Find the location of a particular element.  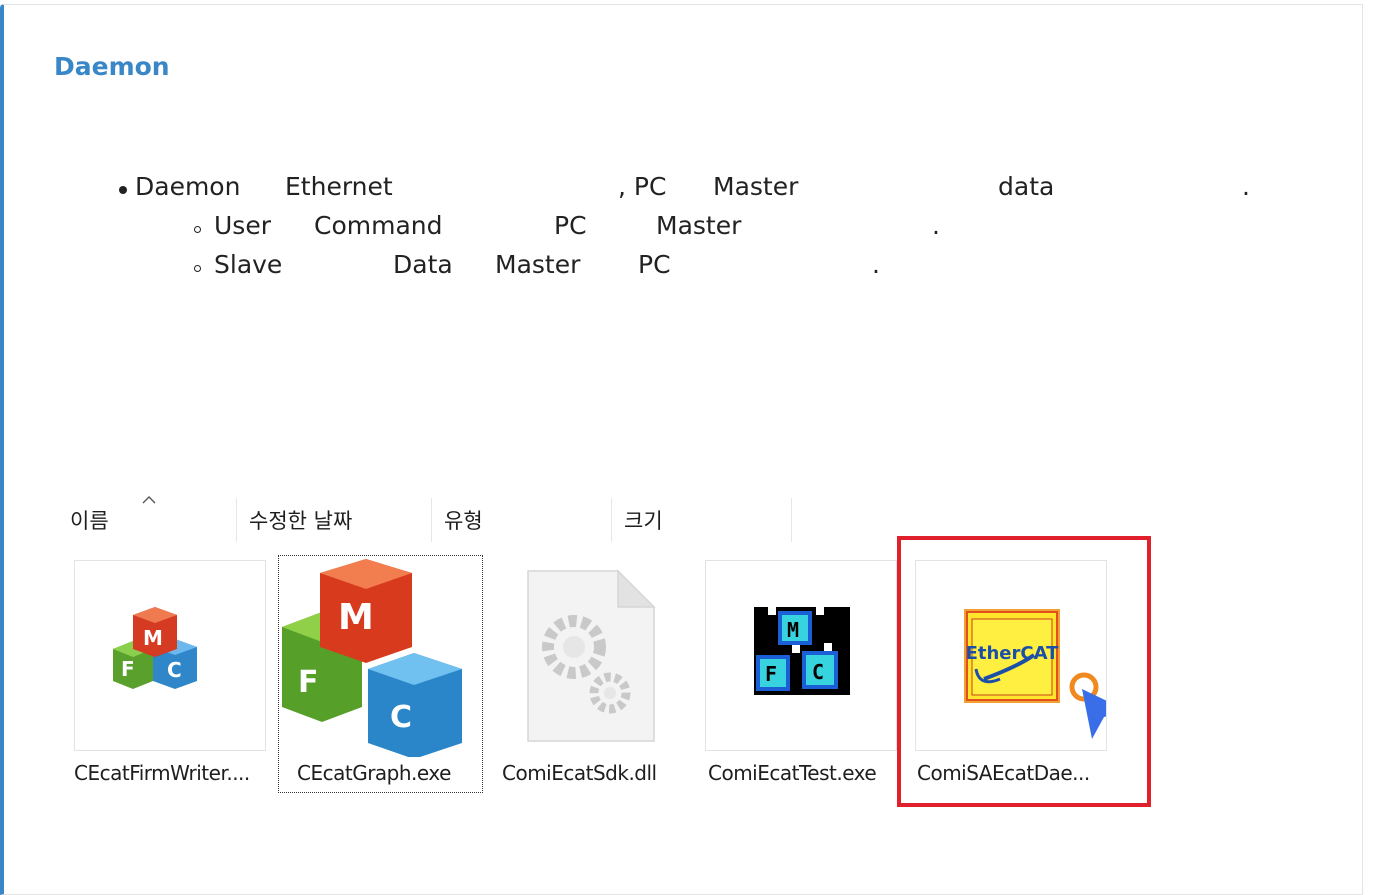

ethercat-logo-text: EtherCAT is located at coordinates (1013, 653).